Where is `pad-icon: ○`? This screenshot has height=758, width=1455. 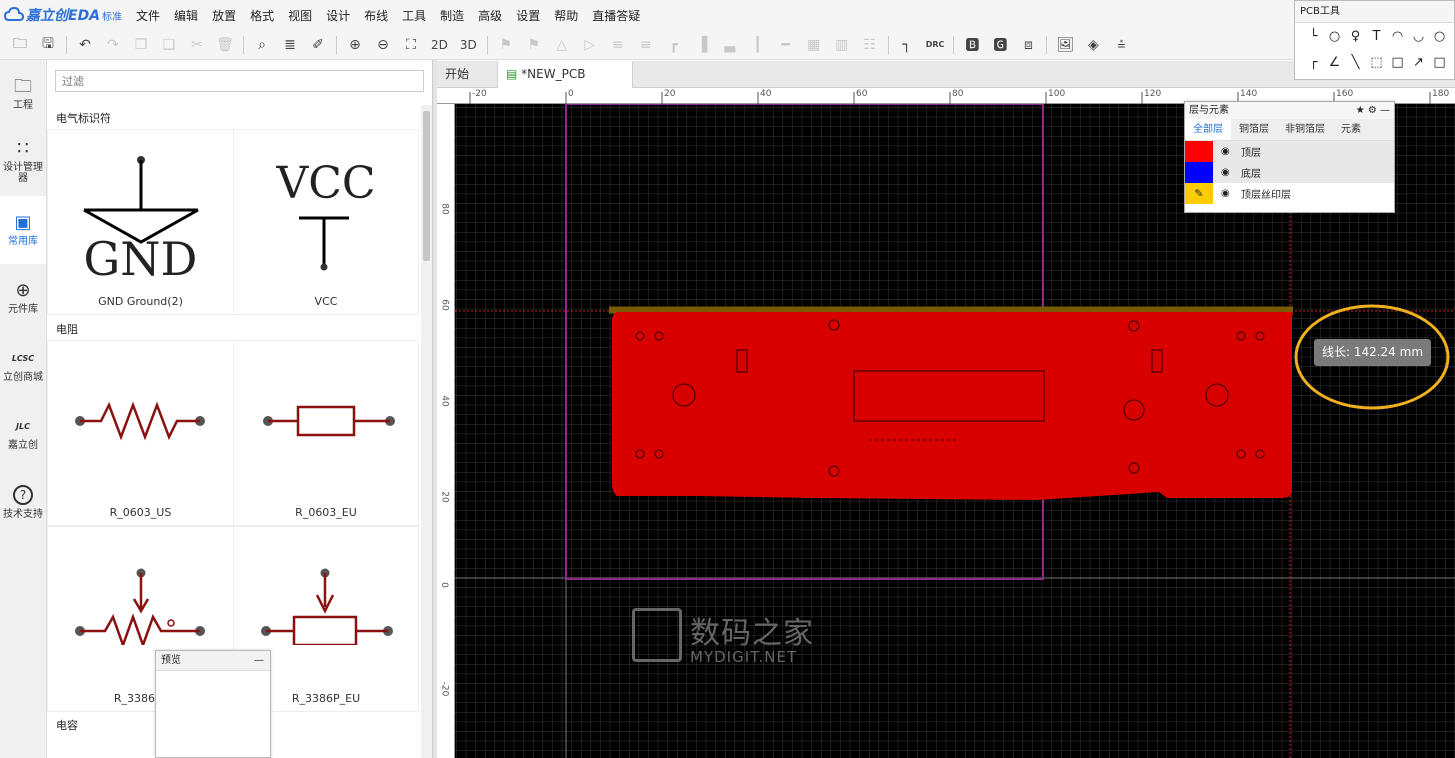
pad-icon: ○ is located at coordinates (1334, 36).